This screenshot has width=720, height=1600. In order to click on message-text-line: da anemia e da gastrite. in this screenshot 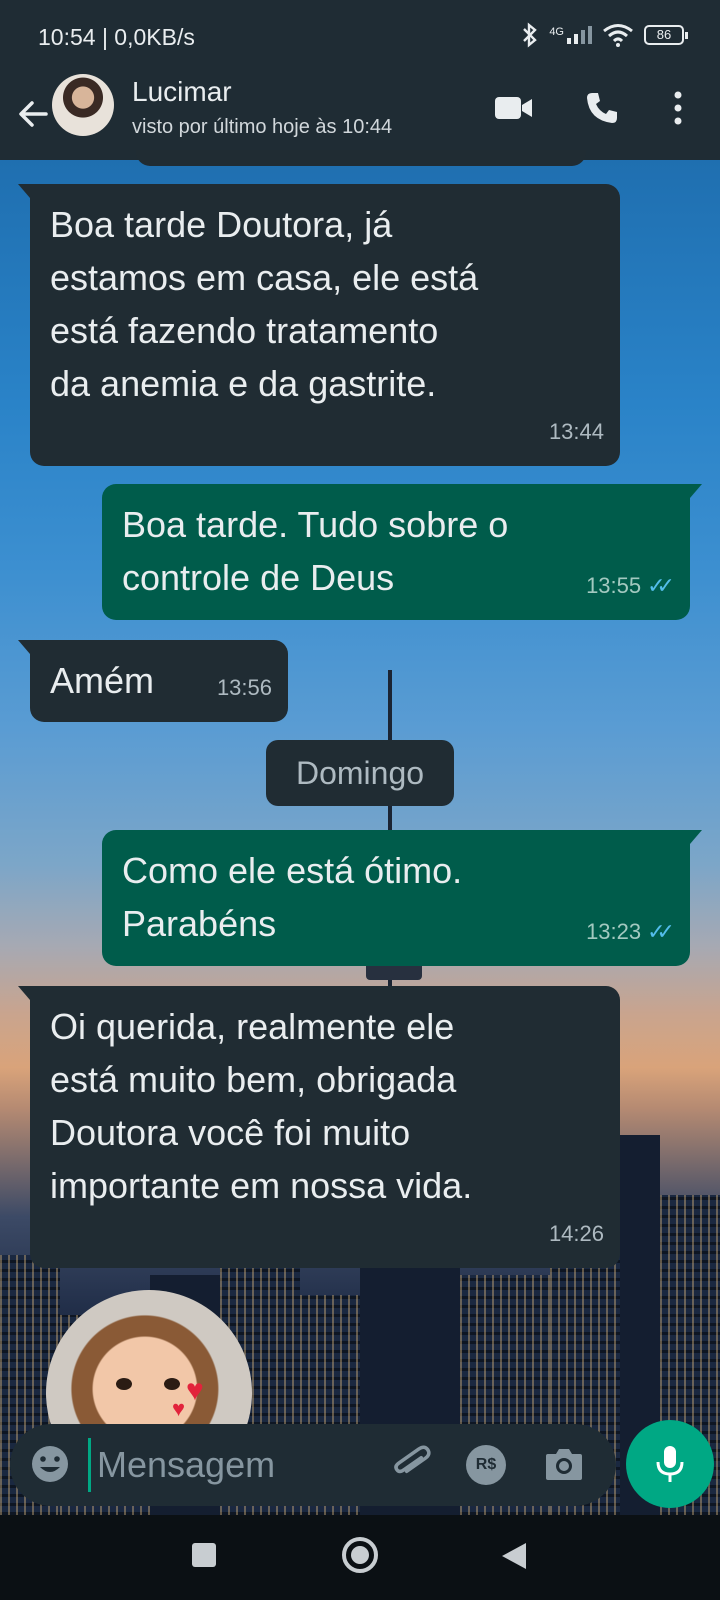, I will do `click(243, 383)`.